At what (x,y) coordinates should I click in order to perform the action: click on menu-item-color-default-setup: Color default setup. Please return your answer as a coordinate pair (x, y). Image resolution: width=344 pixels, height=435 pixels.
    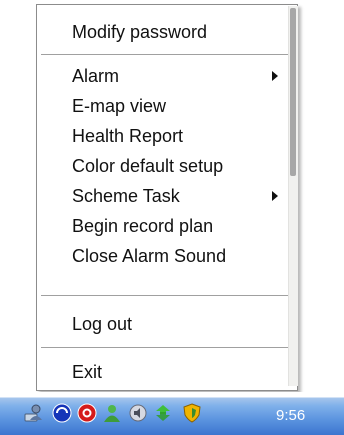
    Looking at the image, I should click on (167, 166).